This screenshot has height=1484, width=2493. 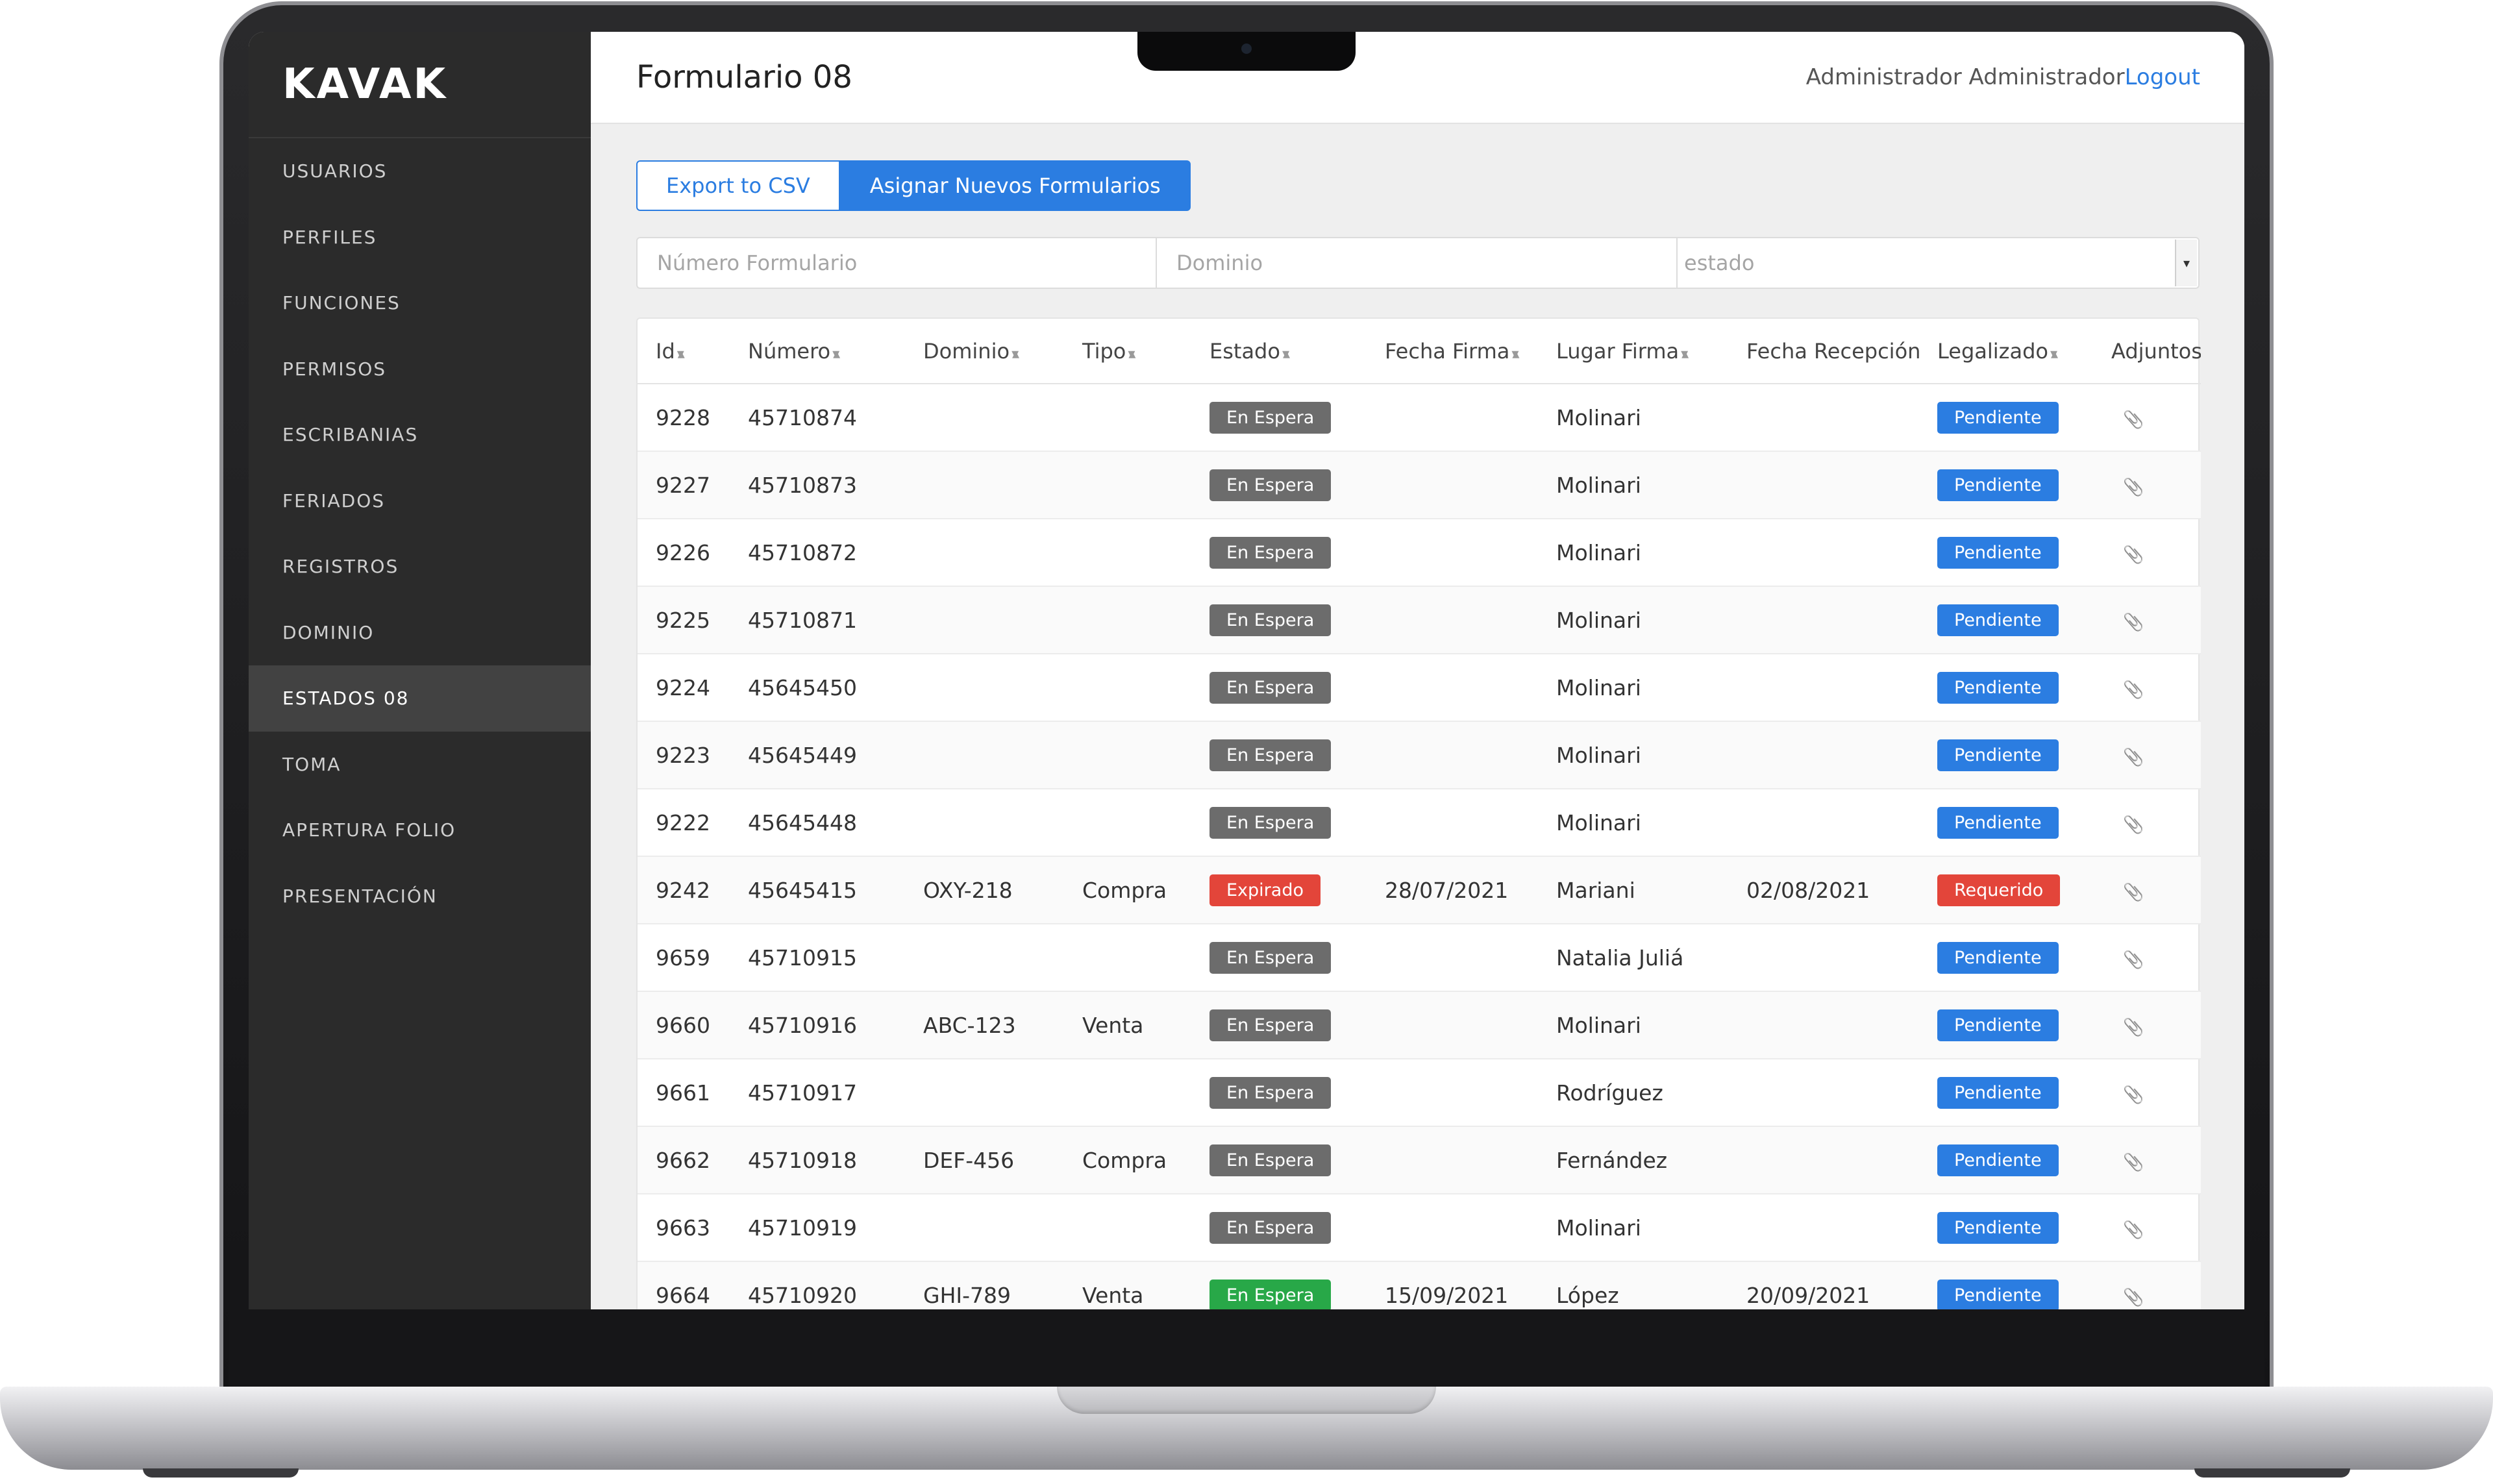 I want to click on sidebar-item-usuarios: USUARIOS, so click(x=420, y=171).